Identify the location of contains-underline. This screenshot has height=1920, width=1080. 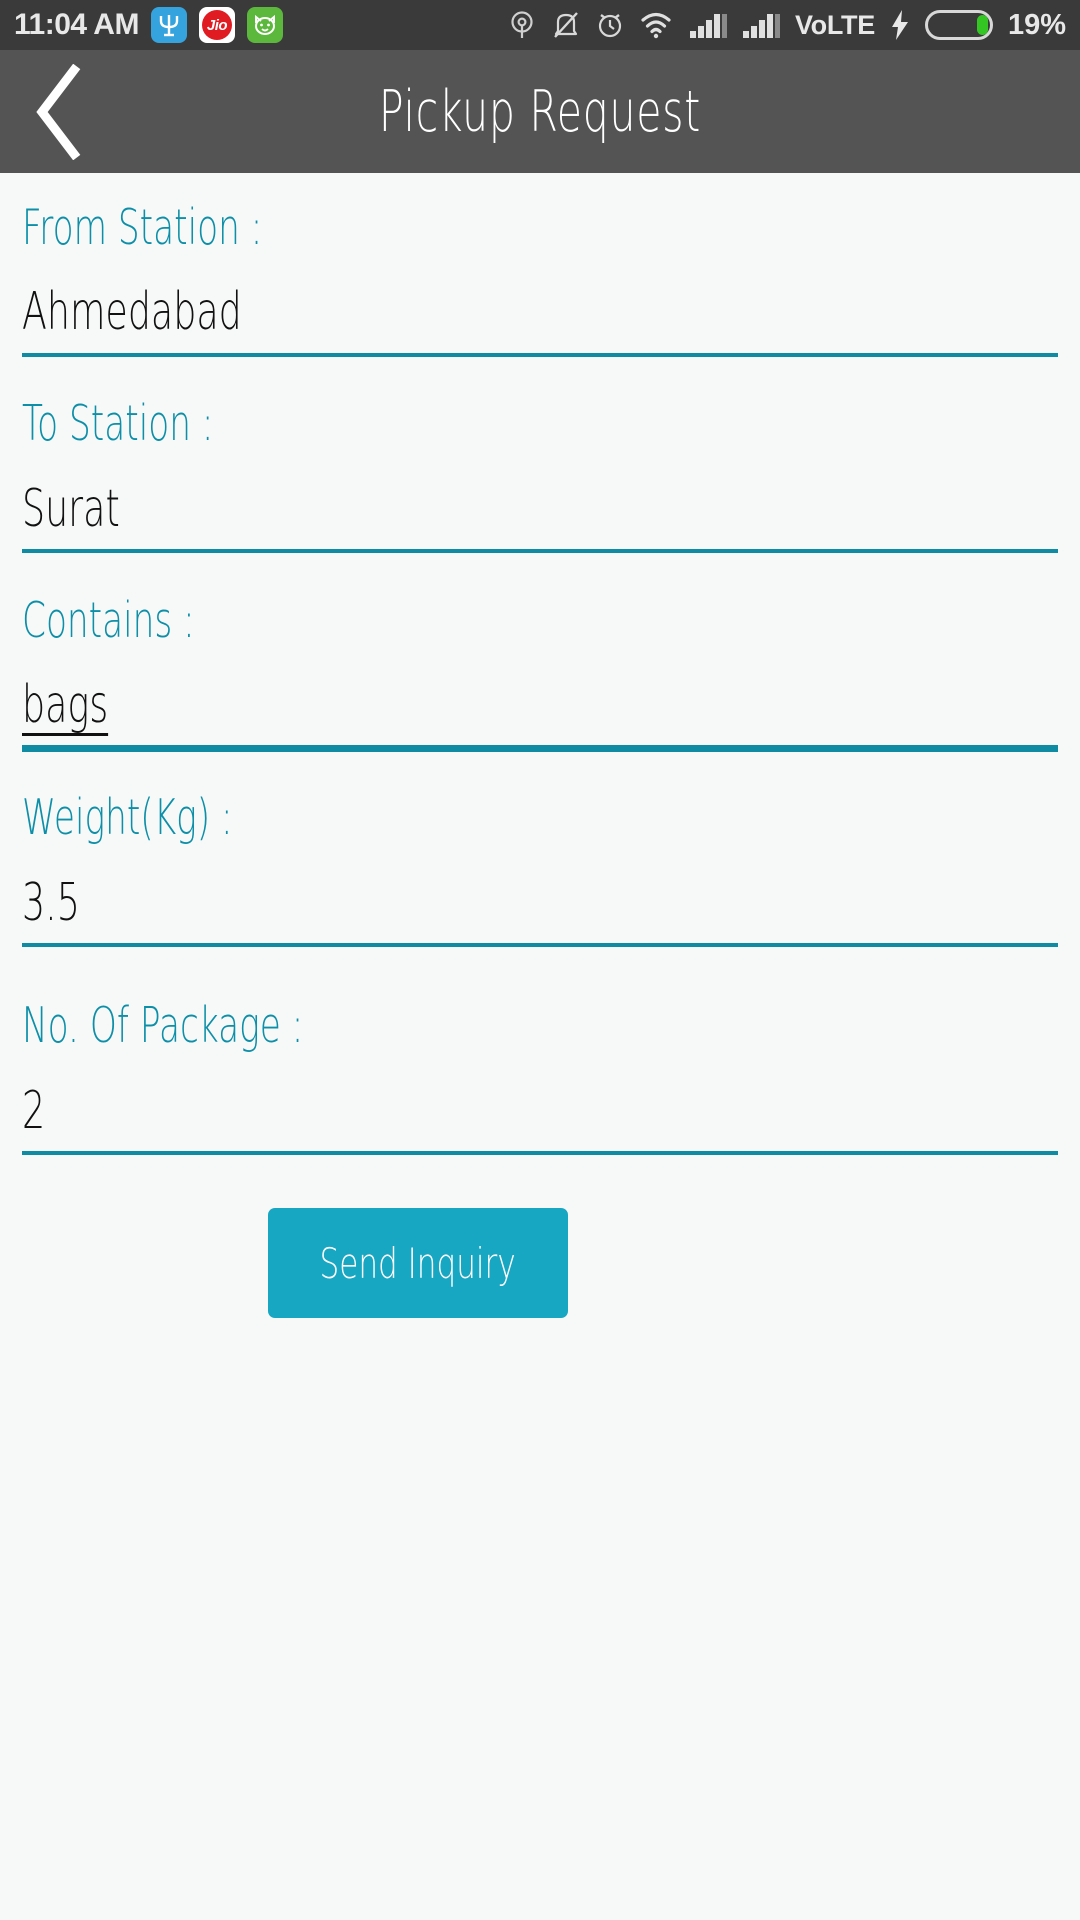
(540, 748).